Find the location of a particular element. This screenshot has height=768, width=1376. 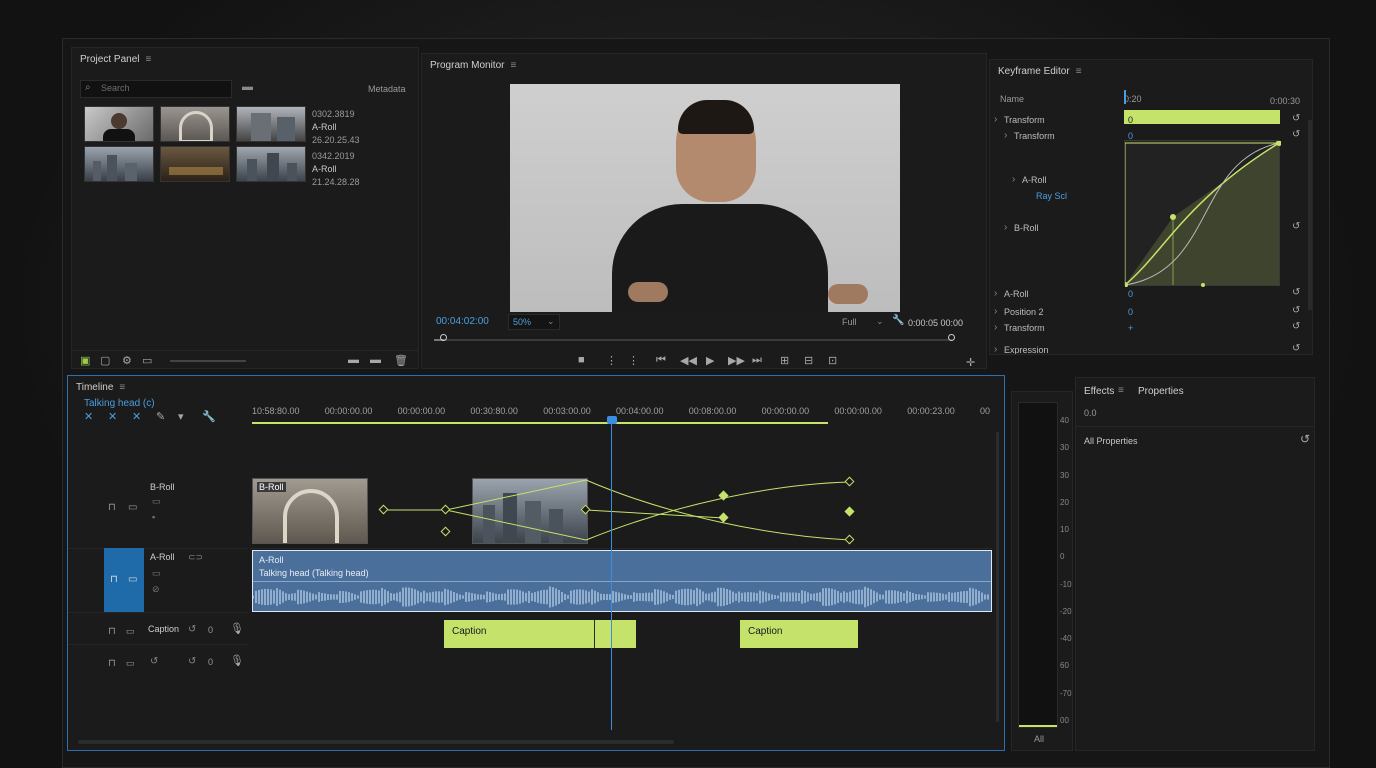

effects-value: 0.0 is located at coordinates (1090, 413).